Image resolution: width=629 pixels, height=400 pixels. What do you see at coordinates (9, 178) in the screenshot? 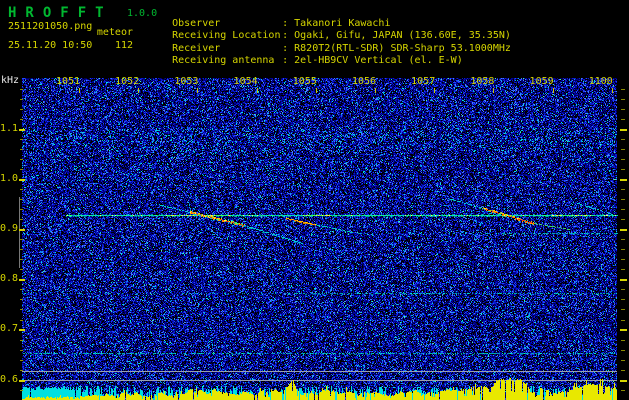
I see `freq-axis-label: 1.0` at bounding box center [9, 178].